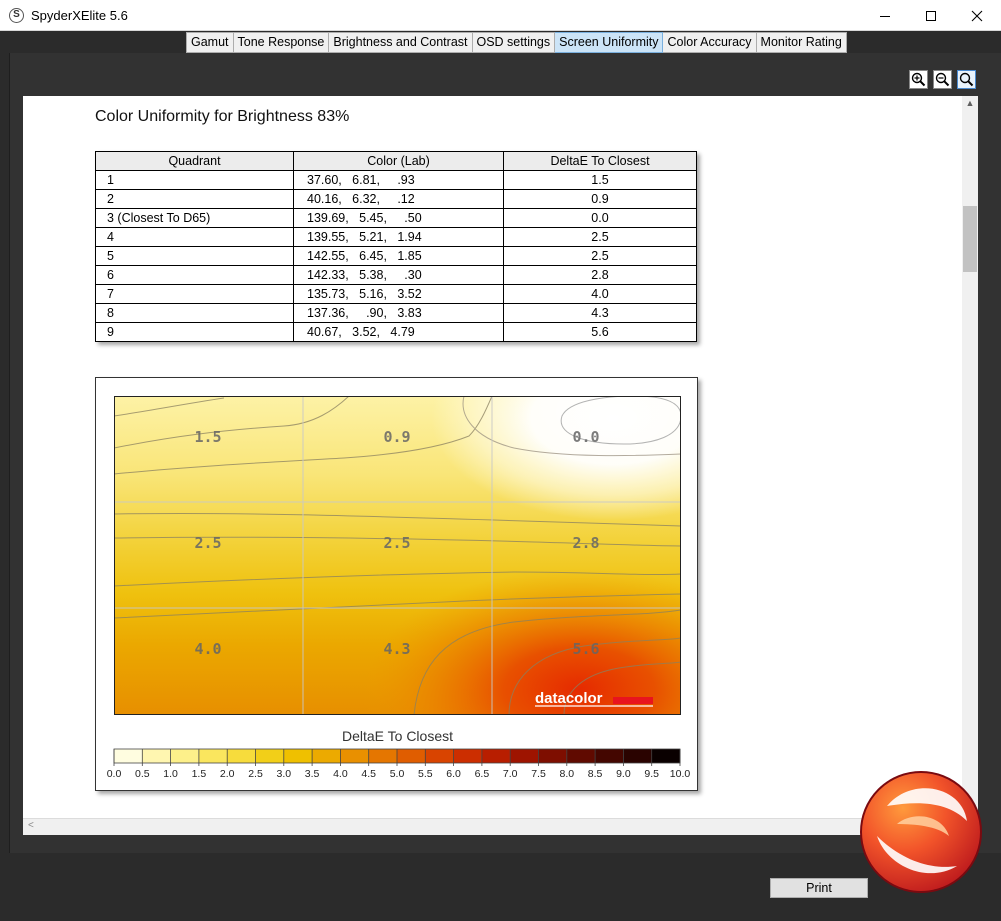 The width and height of the screenshot is (1001, 921). What do you see at coordinates (255, 774) in the screenshot?
I see `legend-tick-label: 2.5` at bounding box center [255, 774].